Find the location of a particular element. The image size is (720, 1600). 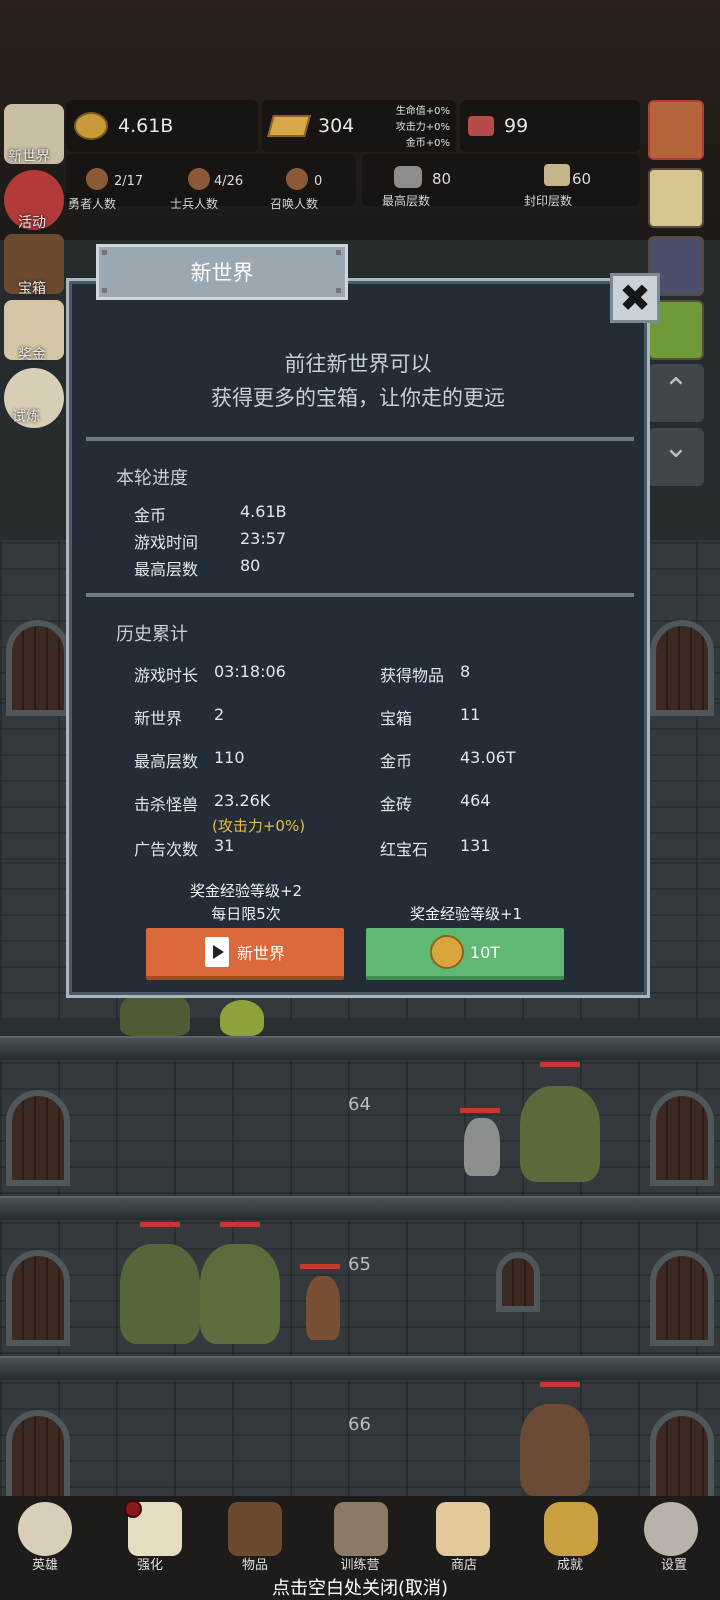

onion-item-icon is located at coordinates (676, 130).